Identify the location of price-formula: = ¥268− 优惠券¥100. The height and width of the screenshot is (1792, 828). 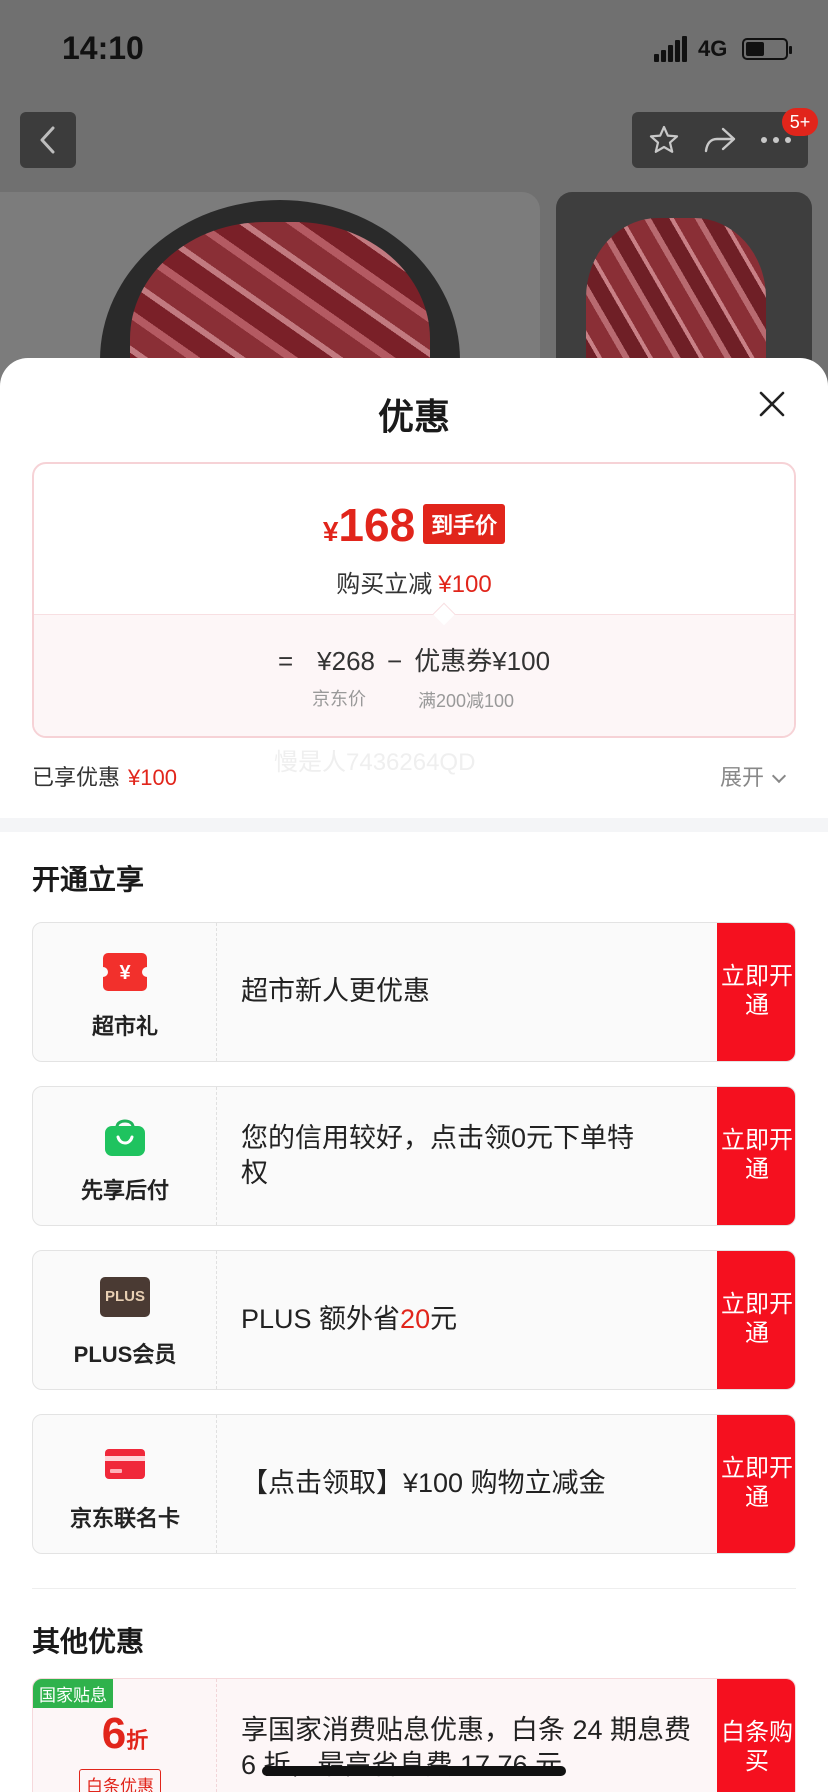
(414, 661).